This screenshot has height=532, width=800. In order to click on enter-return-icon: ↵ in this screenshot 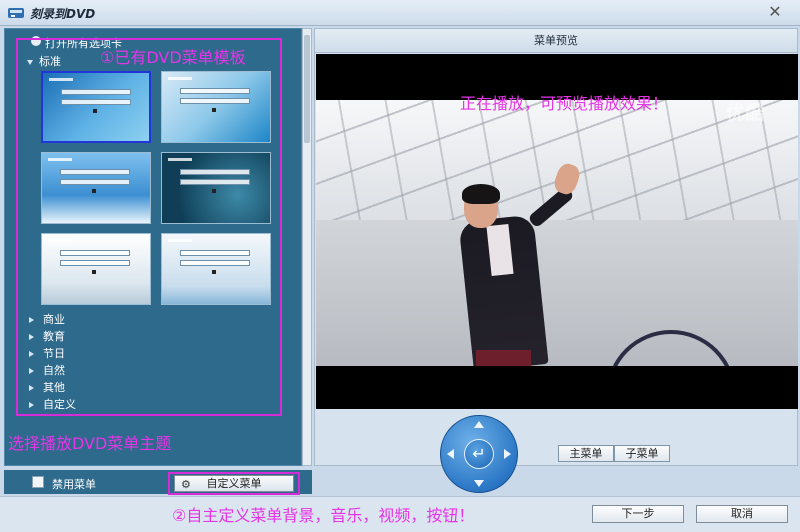, I will do `click(479, 454)`.